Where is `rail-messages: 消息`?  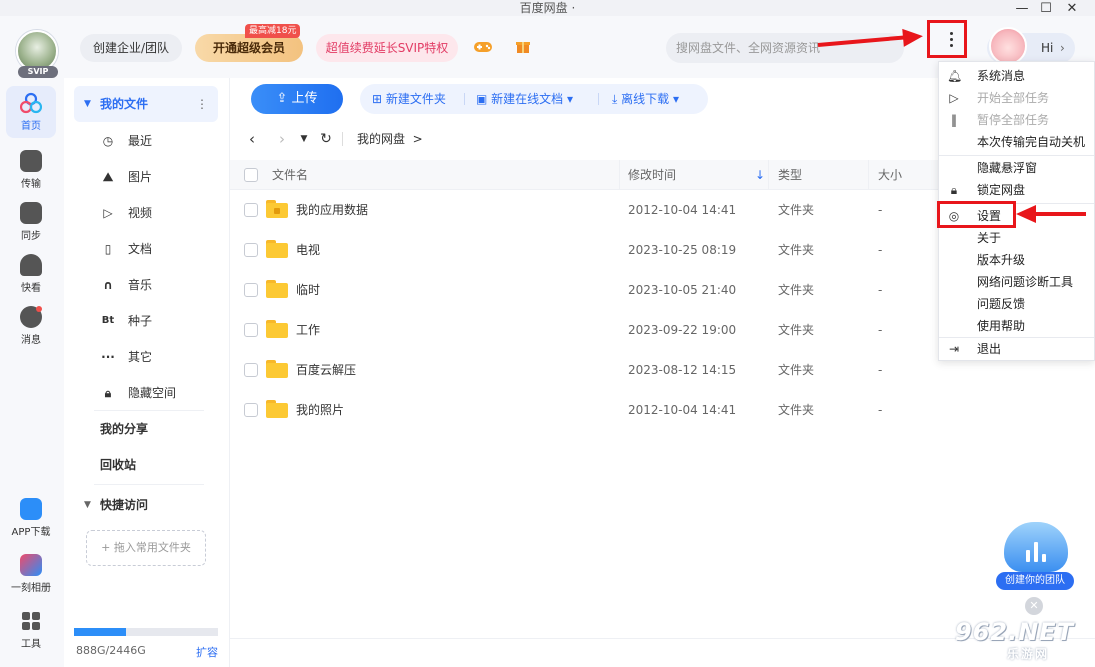
rail-messages: 消息 is located at coordinates (31, 326).